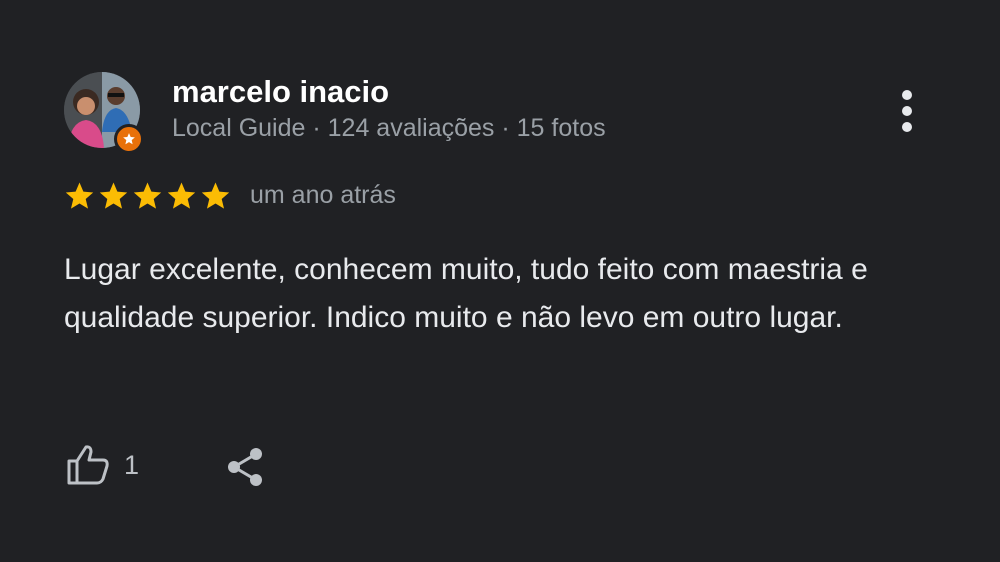  Describe the element at coordinates (323, 195) in the screenshot. I see `review-date: um ano atrás` at that location.